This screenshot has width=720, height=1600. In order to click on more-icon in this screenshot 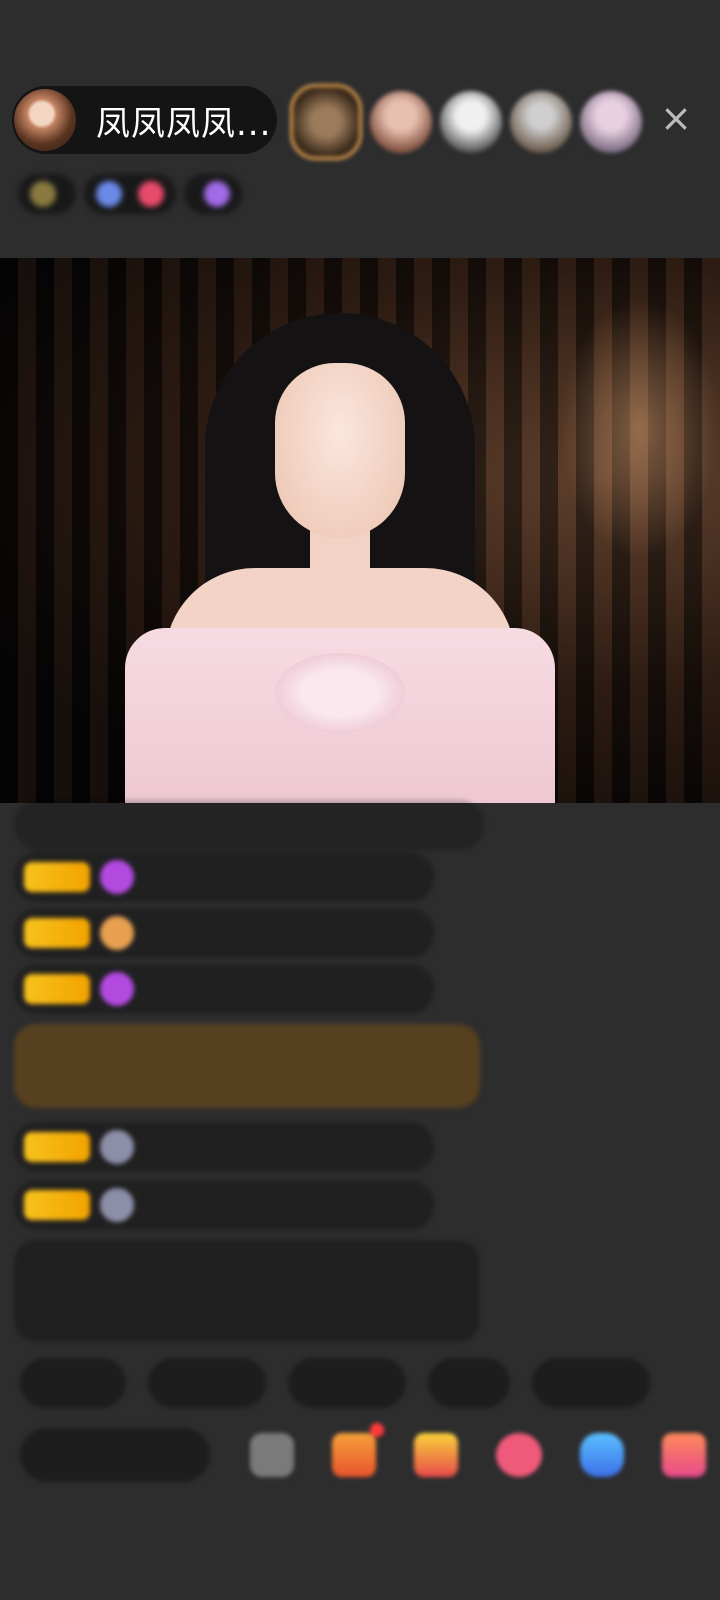, I will do `click(684, 1455)`.